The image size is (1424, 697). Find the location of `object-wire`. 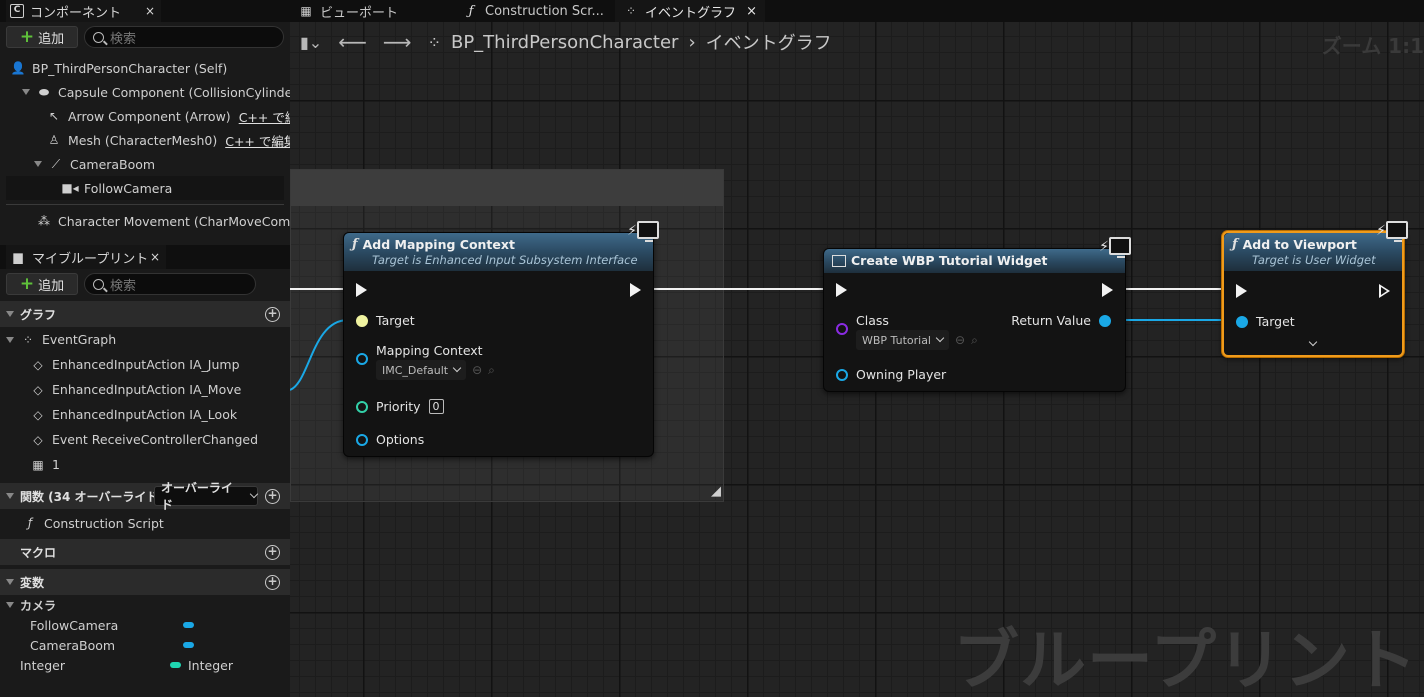

object-wire is located at coordinates (319, 355).